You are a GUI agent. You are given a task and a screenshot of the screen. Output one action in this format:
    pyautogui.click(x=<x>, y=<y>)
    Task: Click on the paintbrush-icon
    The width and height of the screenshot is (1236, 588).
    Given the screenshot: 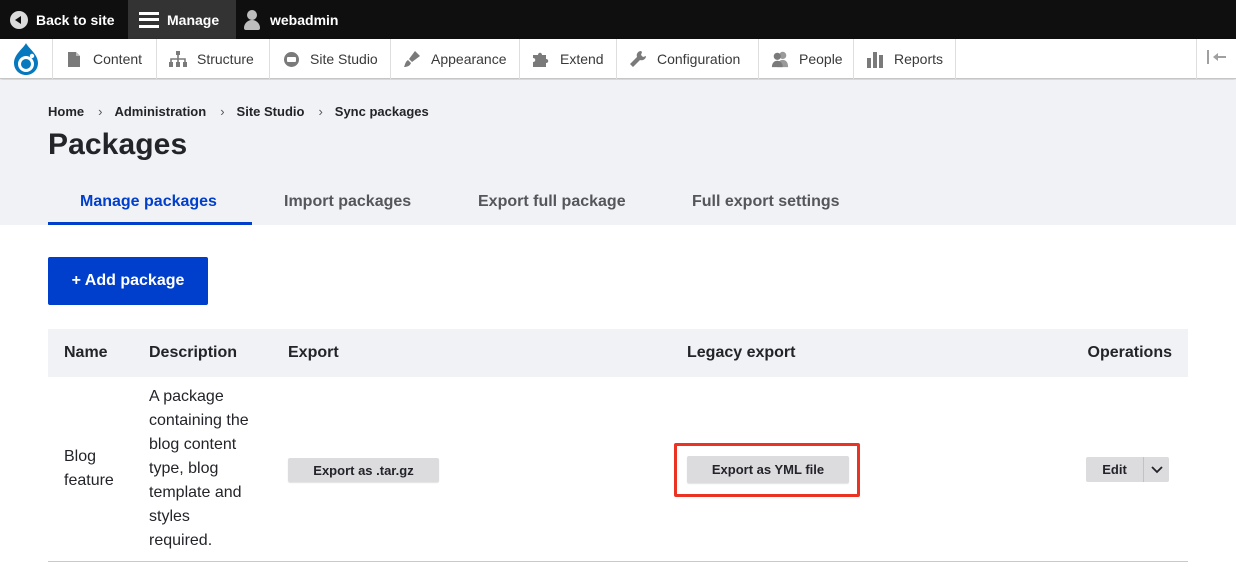 What is the action you would take?
    pyautogui.click(x=412, y=59)
    